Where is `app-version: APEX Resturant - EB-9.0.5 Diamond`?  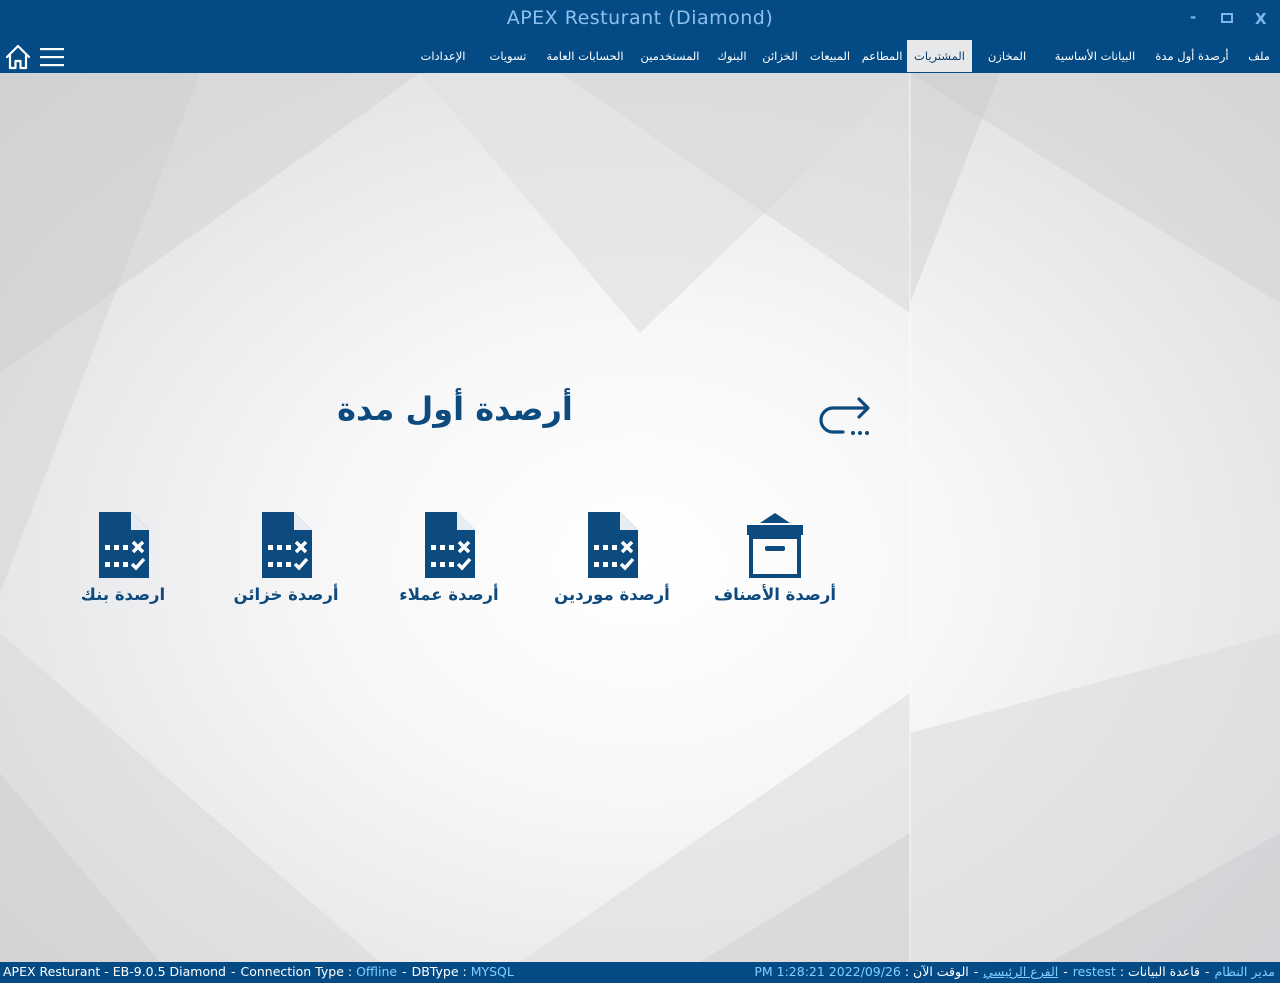
app-version: APEX Resturant - EB-9.0.5 Diamond is located at coordinates (114, 971).